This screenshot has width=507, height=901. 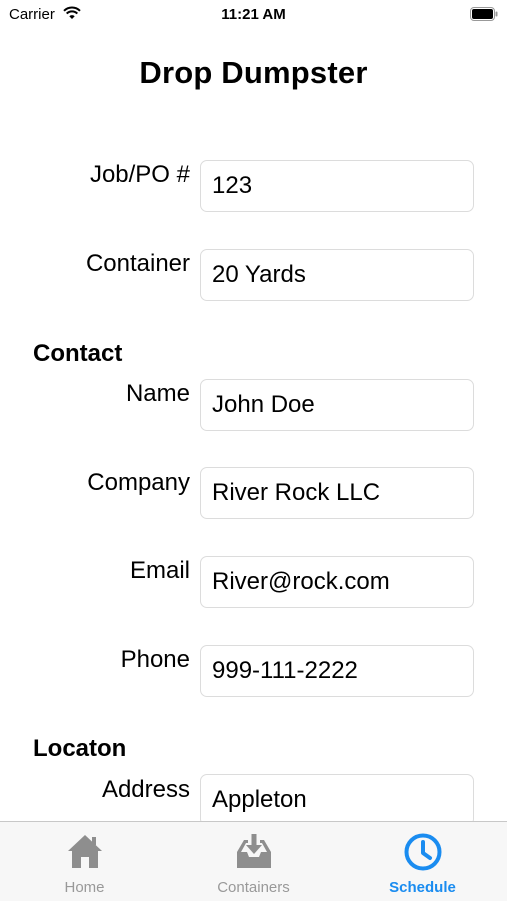 I want to click on tab-schedule: Schedule, so click(x=422, y=861).